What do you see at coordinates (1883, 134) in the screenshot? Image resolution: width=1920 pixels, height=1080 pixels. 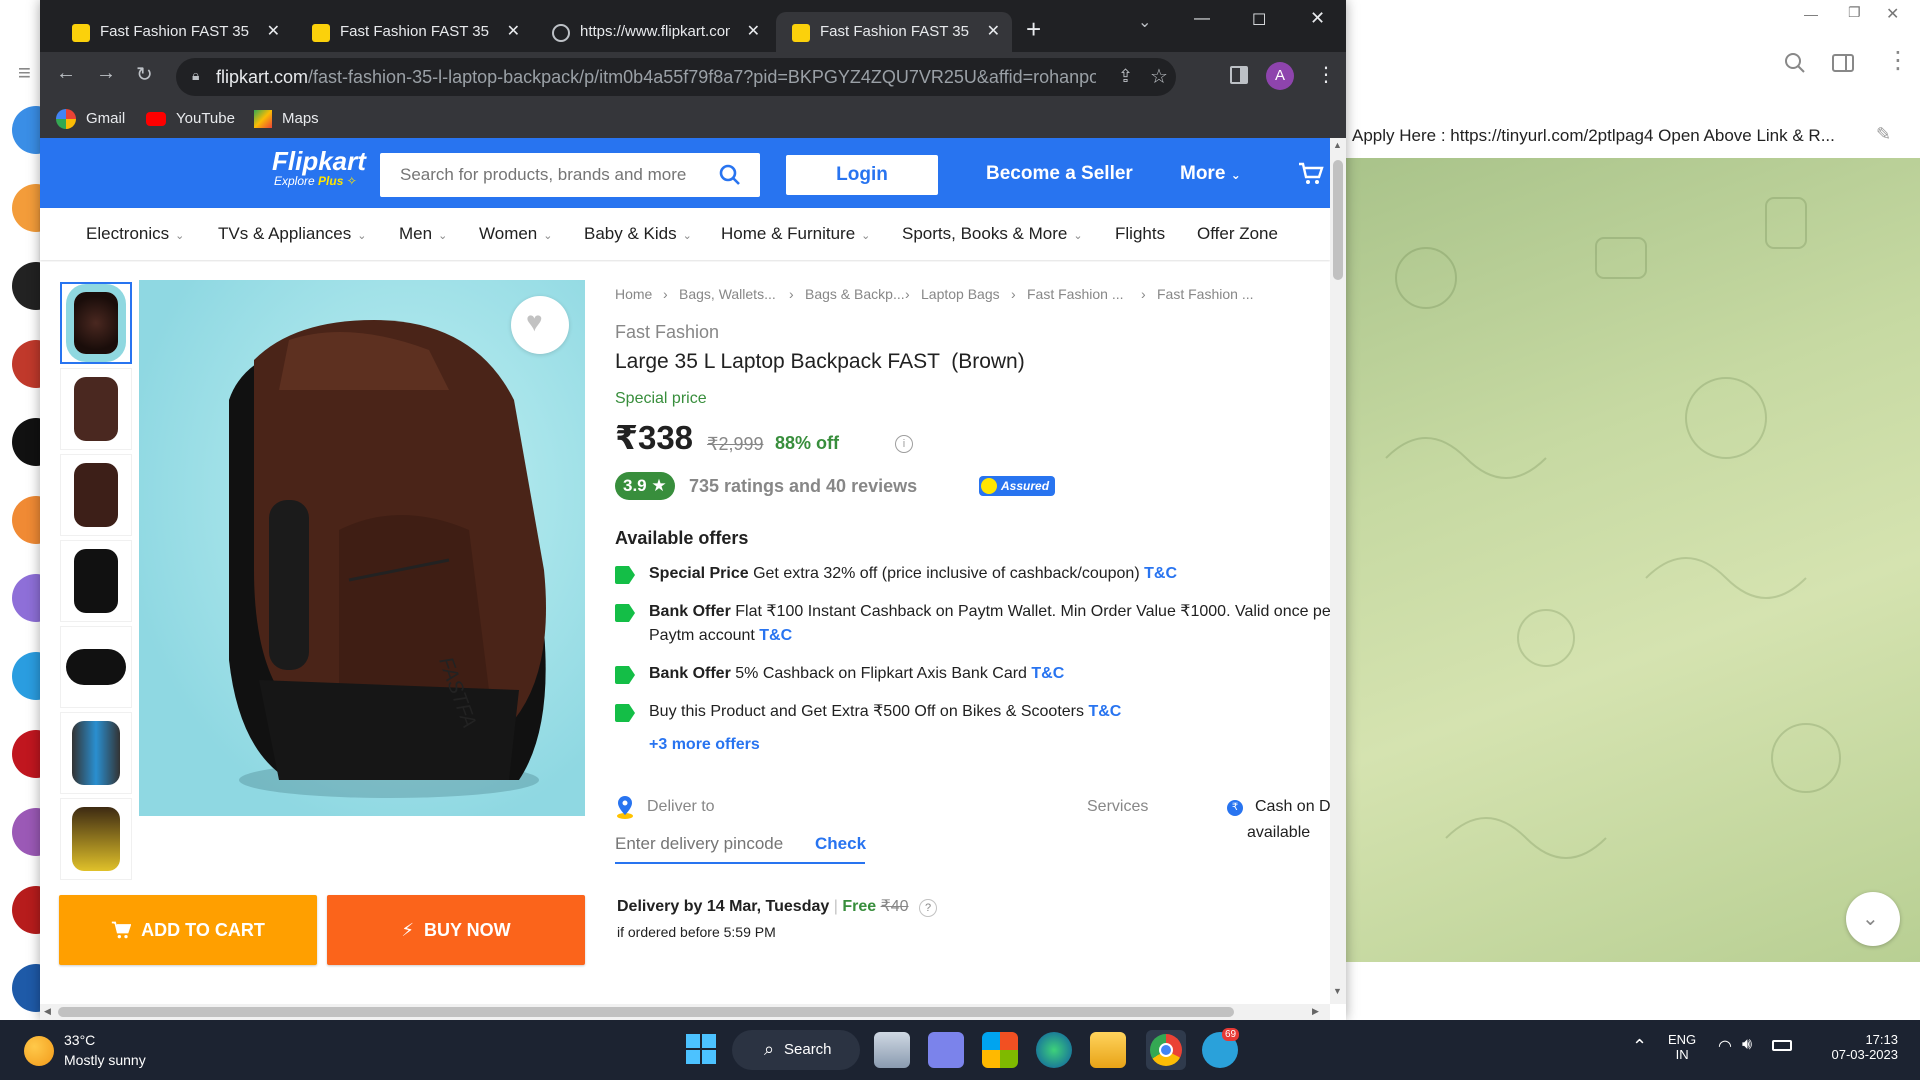 I see `pin-list-icon: ✎` at bounding box center [1883, 134].